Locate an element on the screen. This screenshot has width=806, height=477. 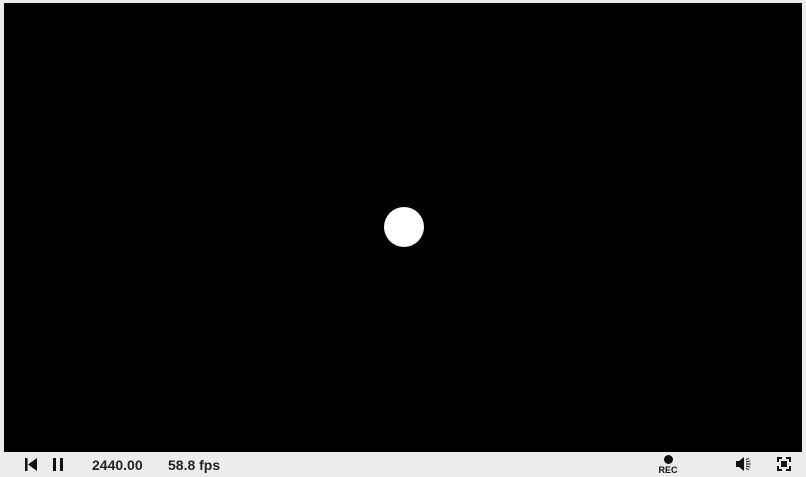
pause-icon is located at coordinates (58, 464).